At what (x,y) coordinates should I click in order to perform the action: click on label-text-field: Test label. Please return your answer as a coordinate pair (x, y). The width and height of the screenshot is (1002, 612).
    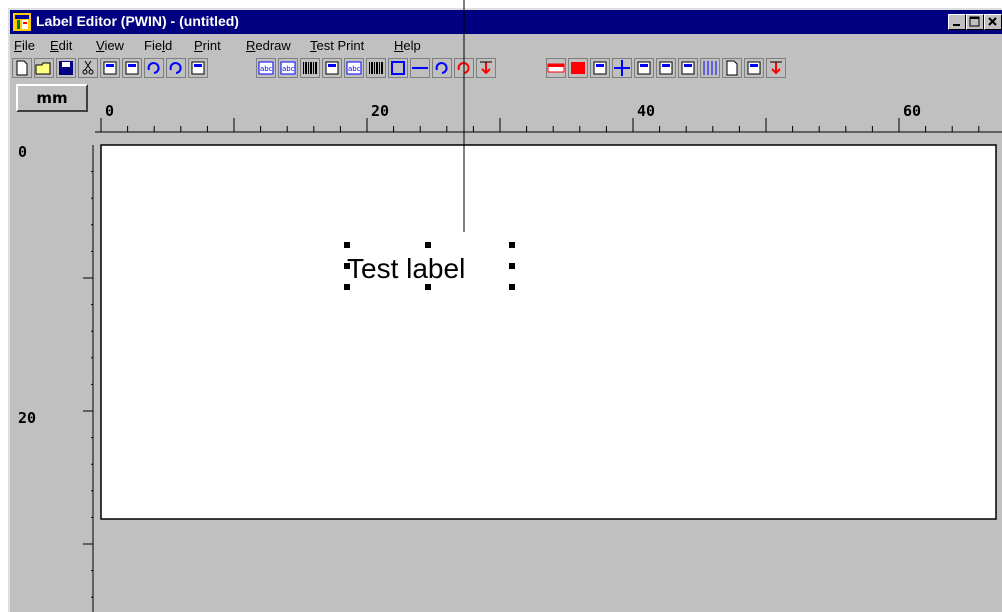
    Looking at the image, I should click on (406, 268).